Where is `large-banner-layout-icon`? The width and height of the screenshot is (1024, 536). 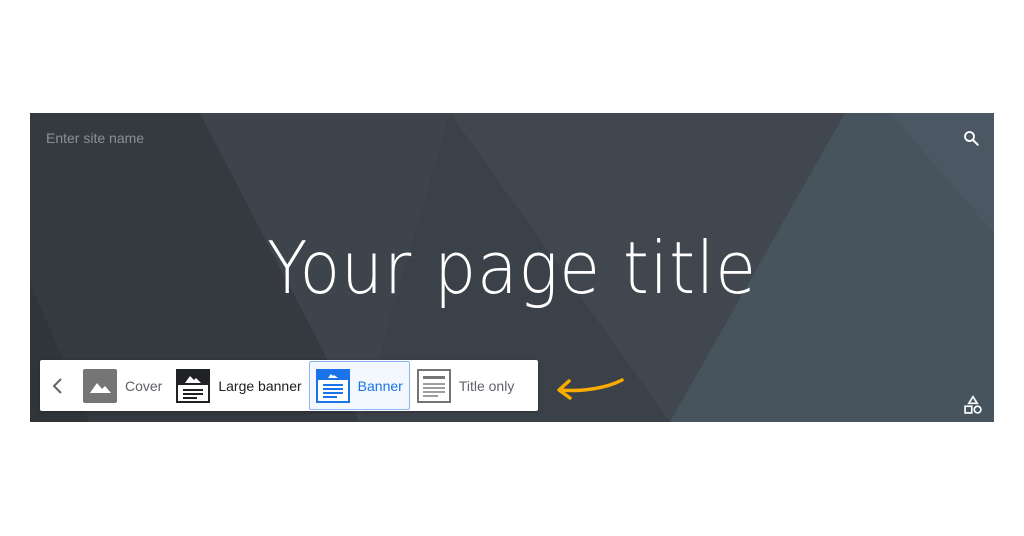
large-banner-layout-icon is located at coordinates (193, 385).